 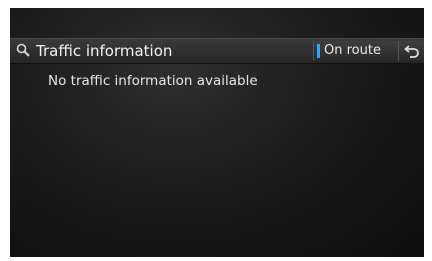 I want to click on back-arrow-icon, so click(x=411, y=51).